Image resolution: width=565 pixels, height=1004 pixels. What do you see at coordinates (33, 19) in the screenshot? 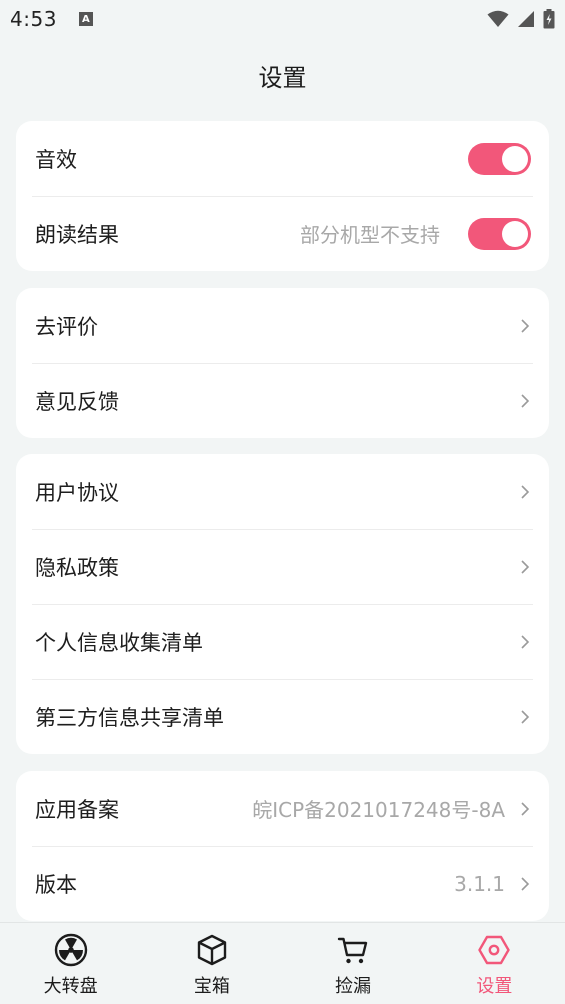
I see `status-time: 4:53` at bounding box center [33, 19].